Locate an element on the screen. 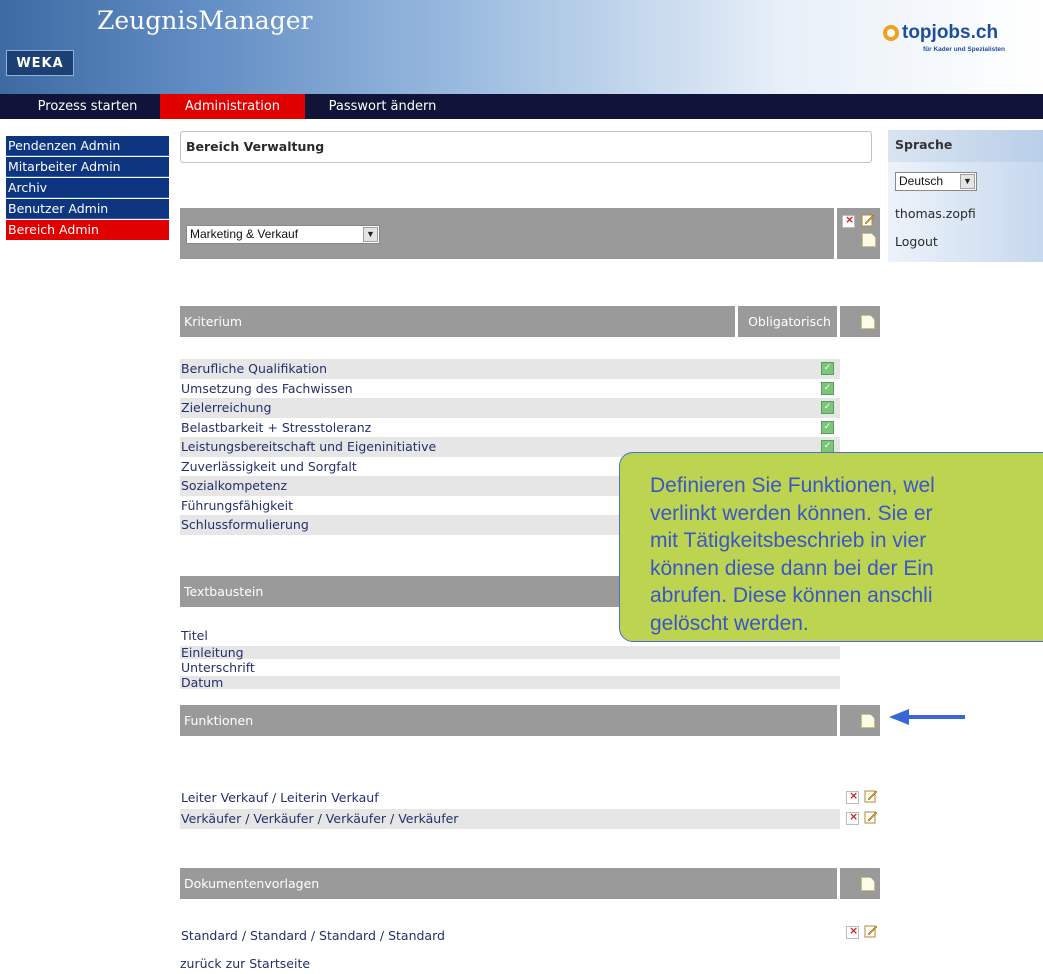 This screenshot has width=1043, height=974. language-panel-title: Sprache is located at coordinates (924, 144).